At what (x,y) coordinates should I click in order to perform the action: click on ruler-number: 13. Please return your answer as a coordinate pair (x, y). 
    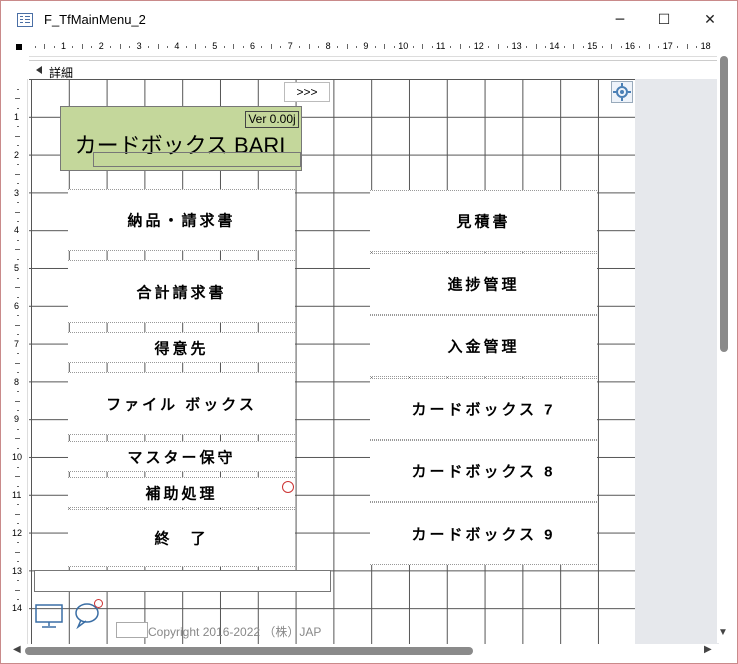
    Looking at the image, I should click on (17, 570).